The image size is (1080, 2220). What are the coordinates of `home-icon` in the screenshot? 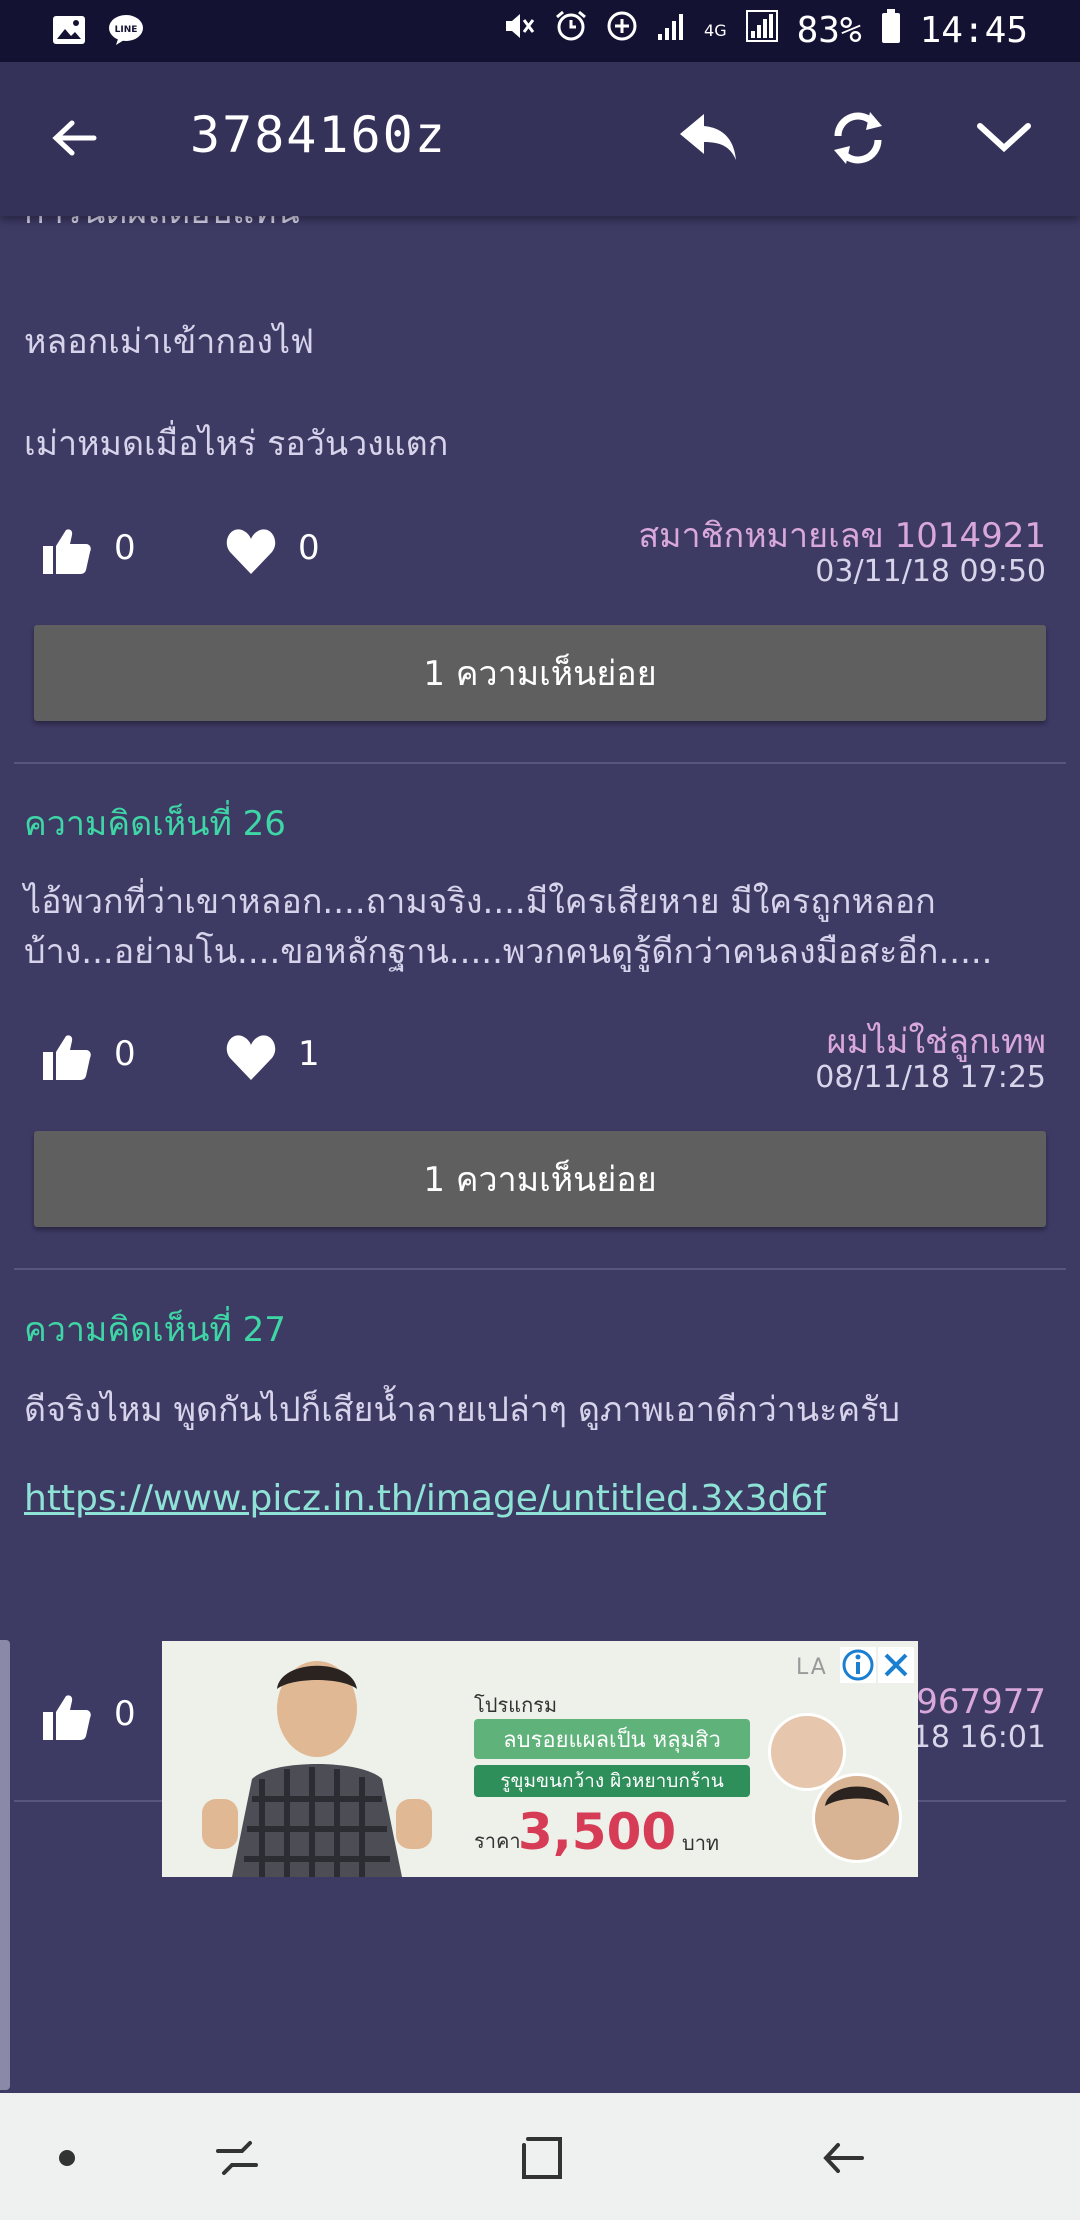 It's located at (541, 2158).